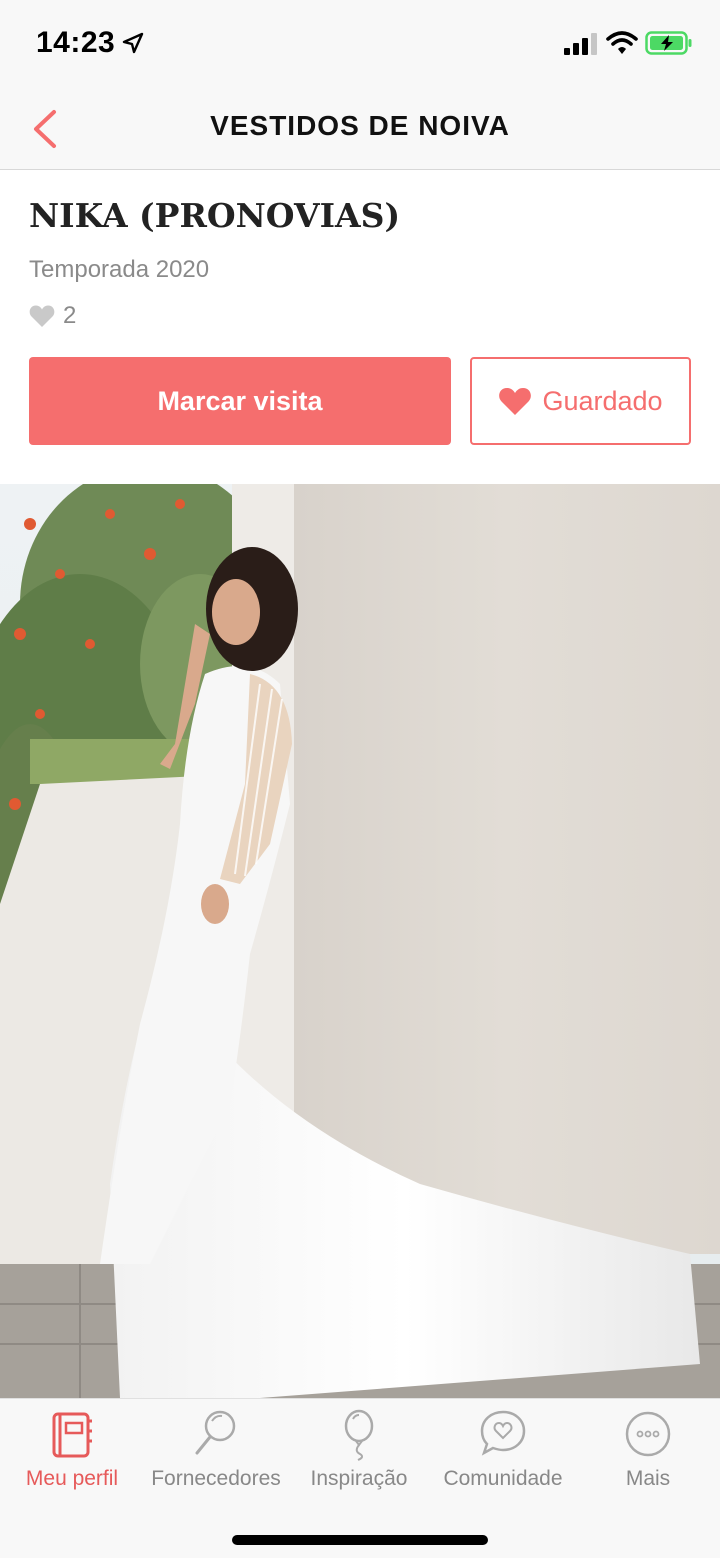 The height and width of the screenshot is (1558, 720). Describe the element at coordinates (133, 43) in the screenshot. I see `location-arrow-icon` at that location.